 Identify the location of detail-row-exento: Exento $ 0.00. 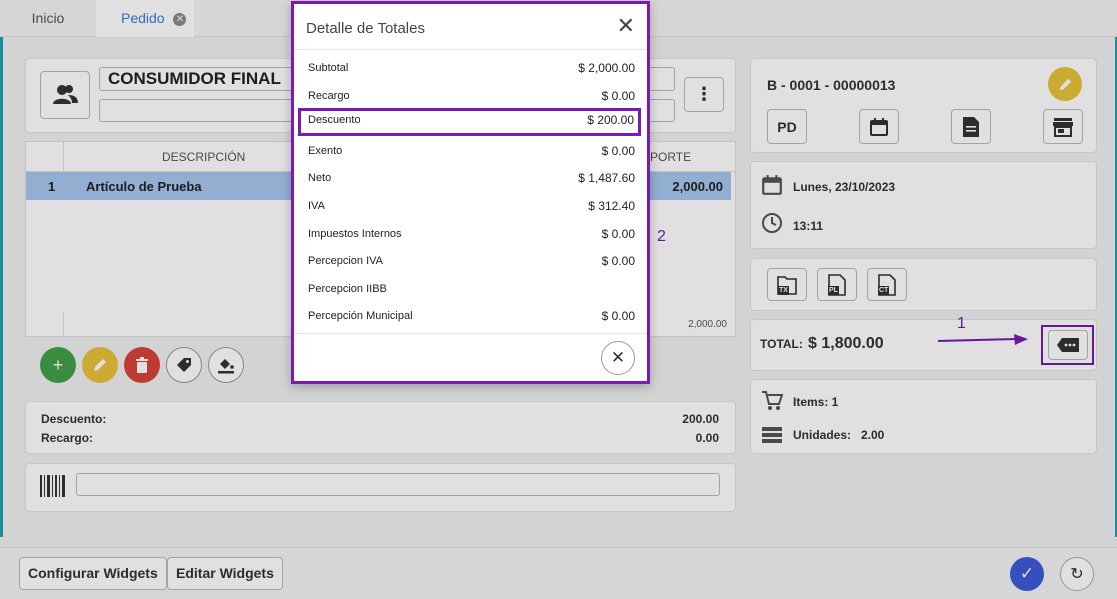
(470, 151).